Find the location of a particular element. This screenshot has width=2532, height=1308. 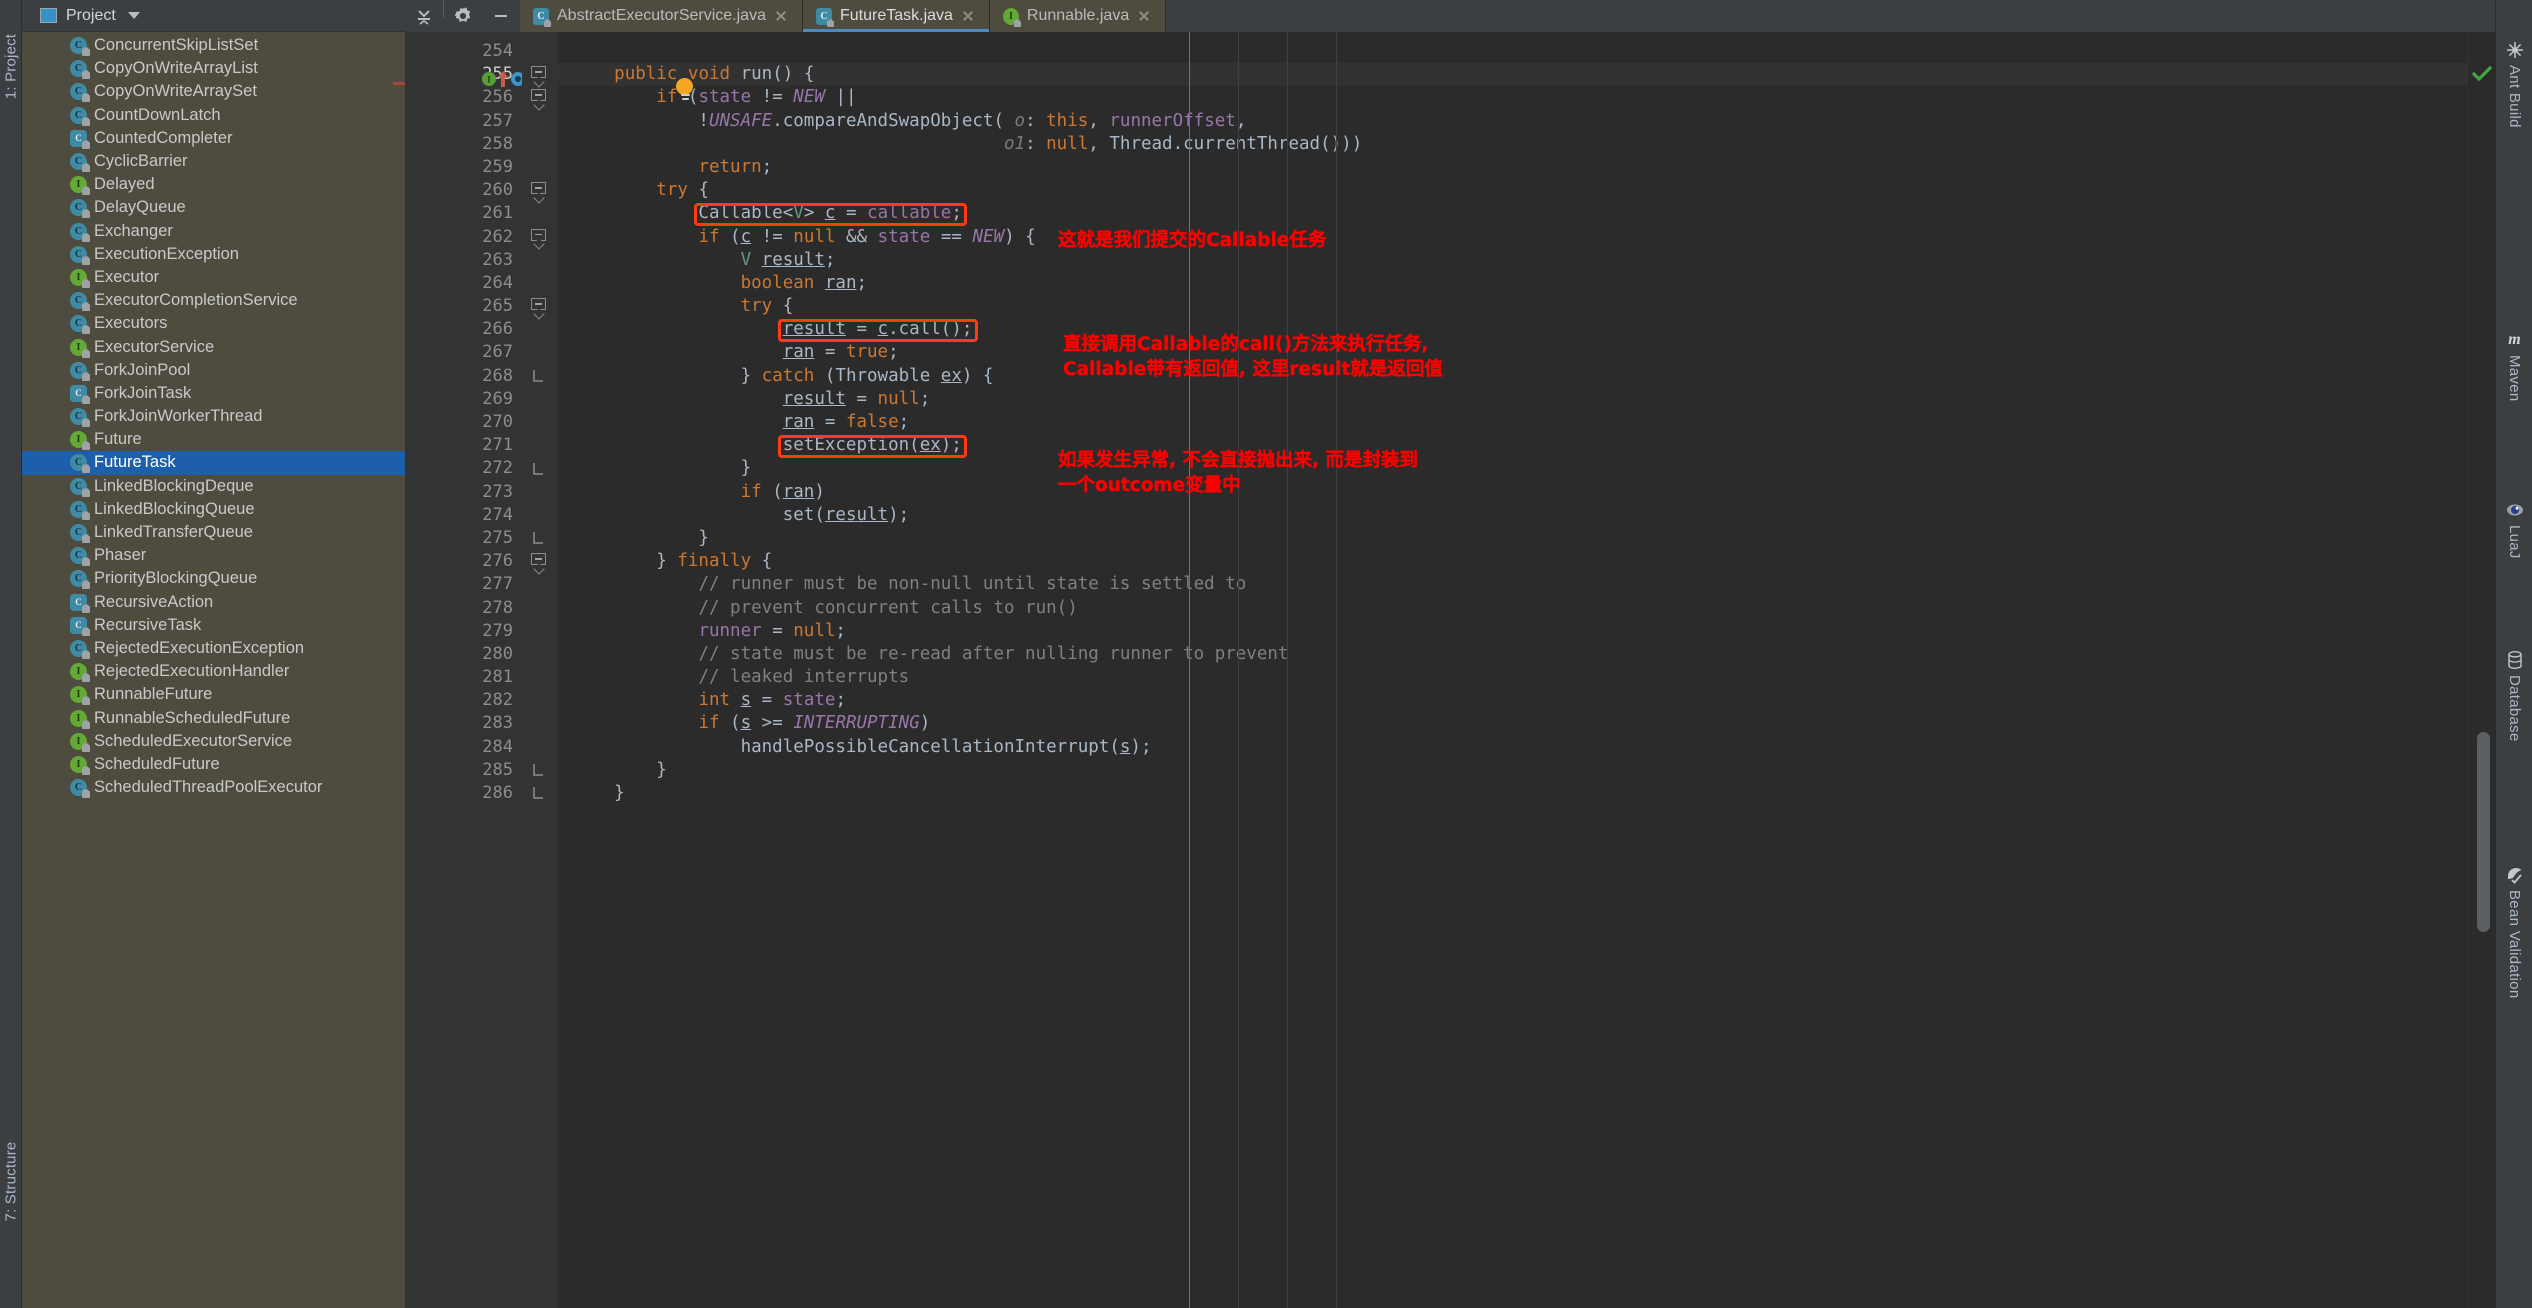

project-tree-item: I ScheduledFuture is located at coordinates (213, 764).